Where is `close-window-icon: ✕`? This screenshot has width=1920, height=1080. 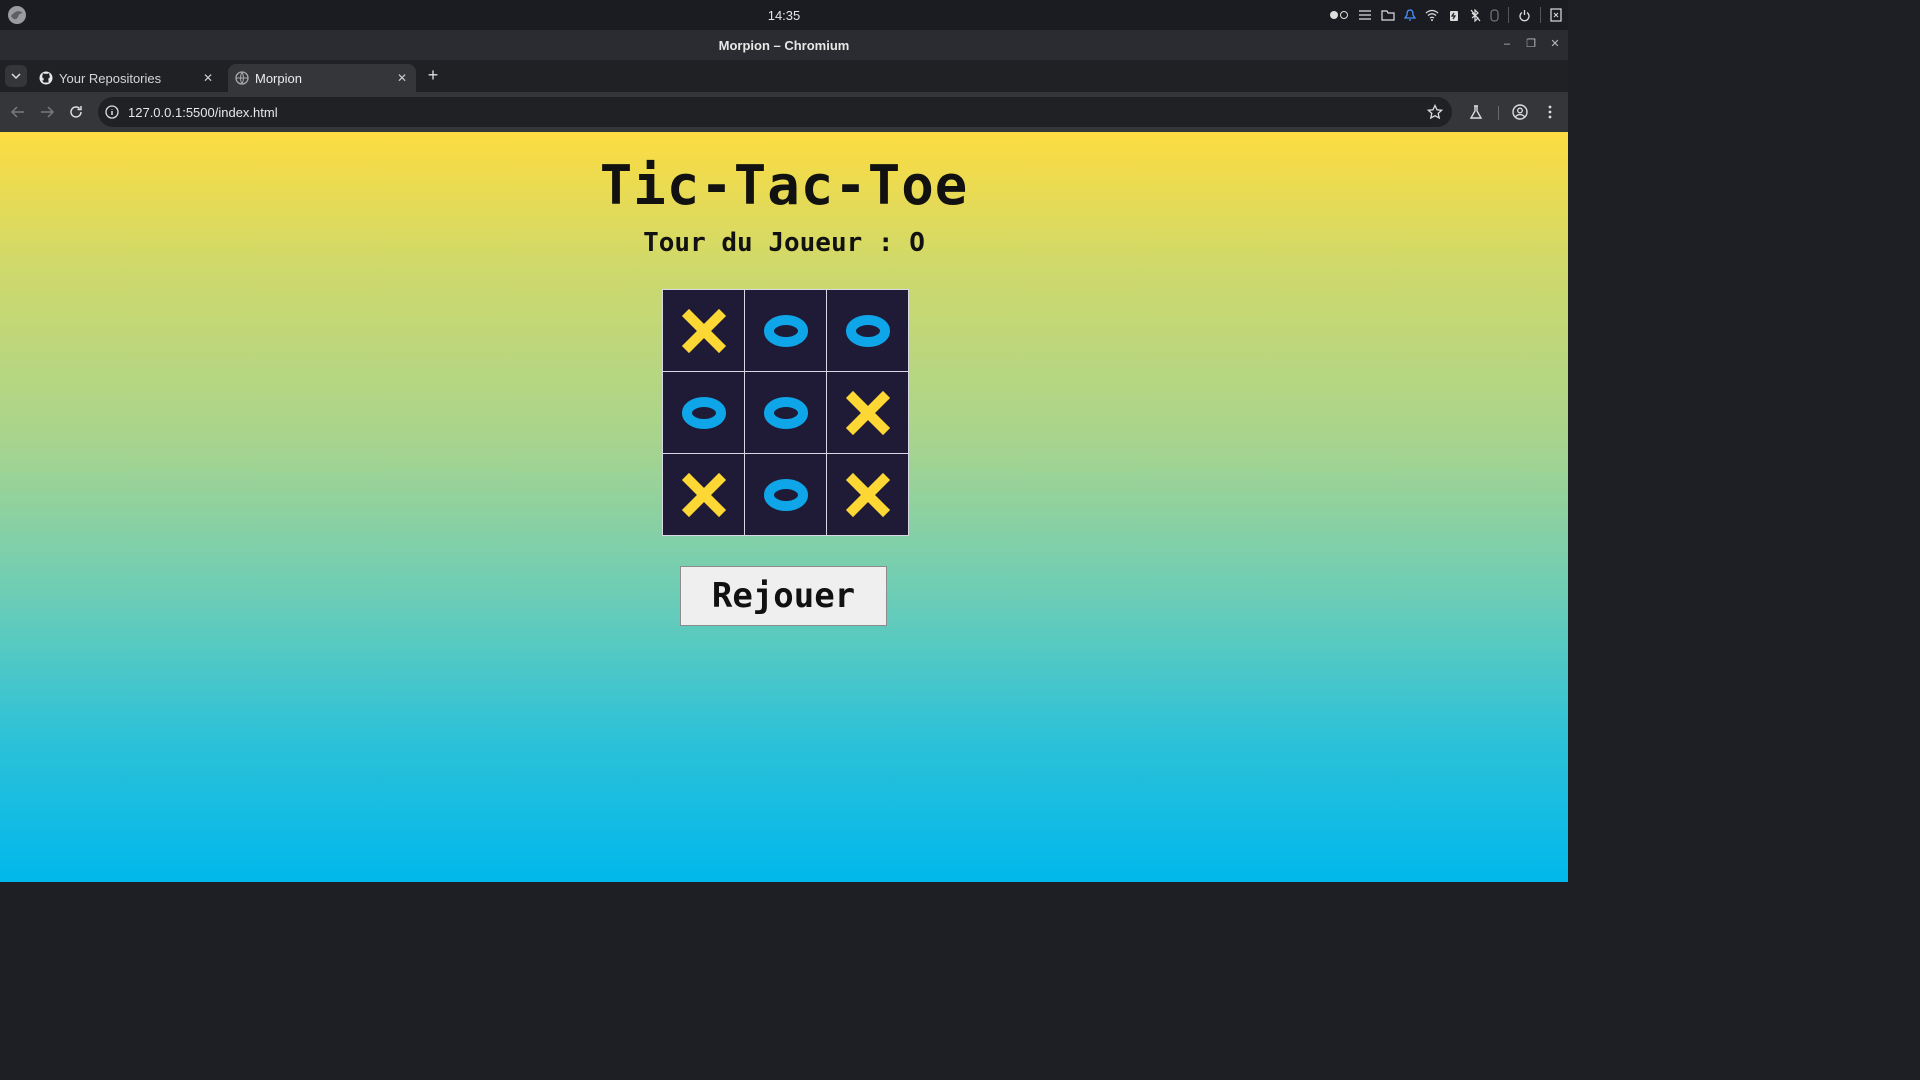 close-window-icon: ✕ is located at coordinates (1555, 44).